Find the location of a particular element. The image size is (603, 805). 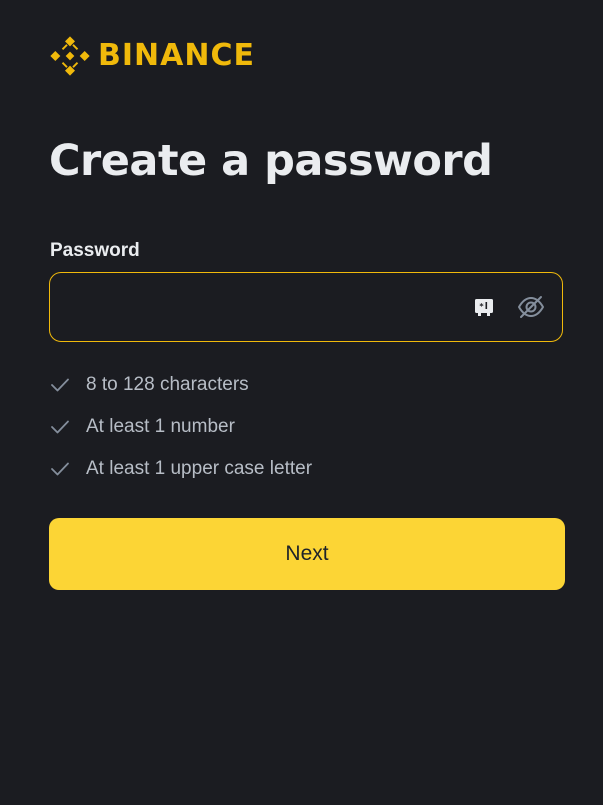

password-field: * is located at coordinates (306, 307).